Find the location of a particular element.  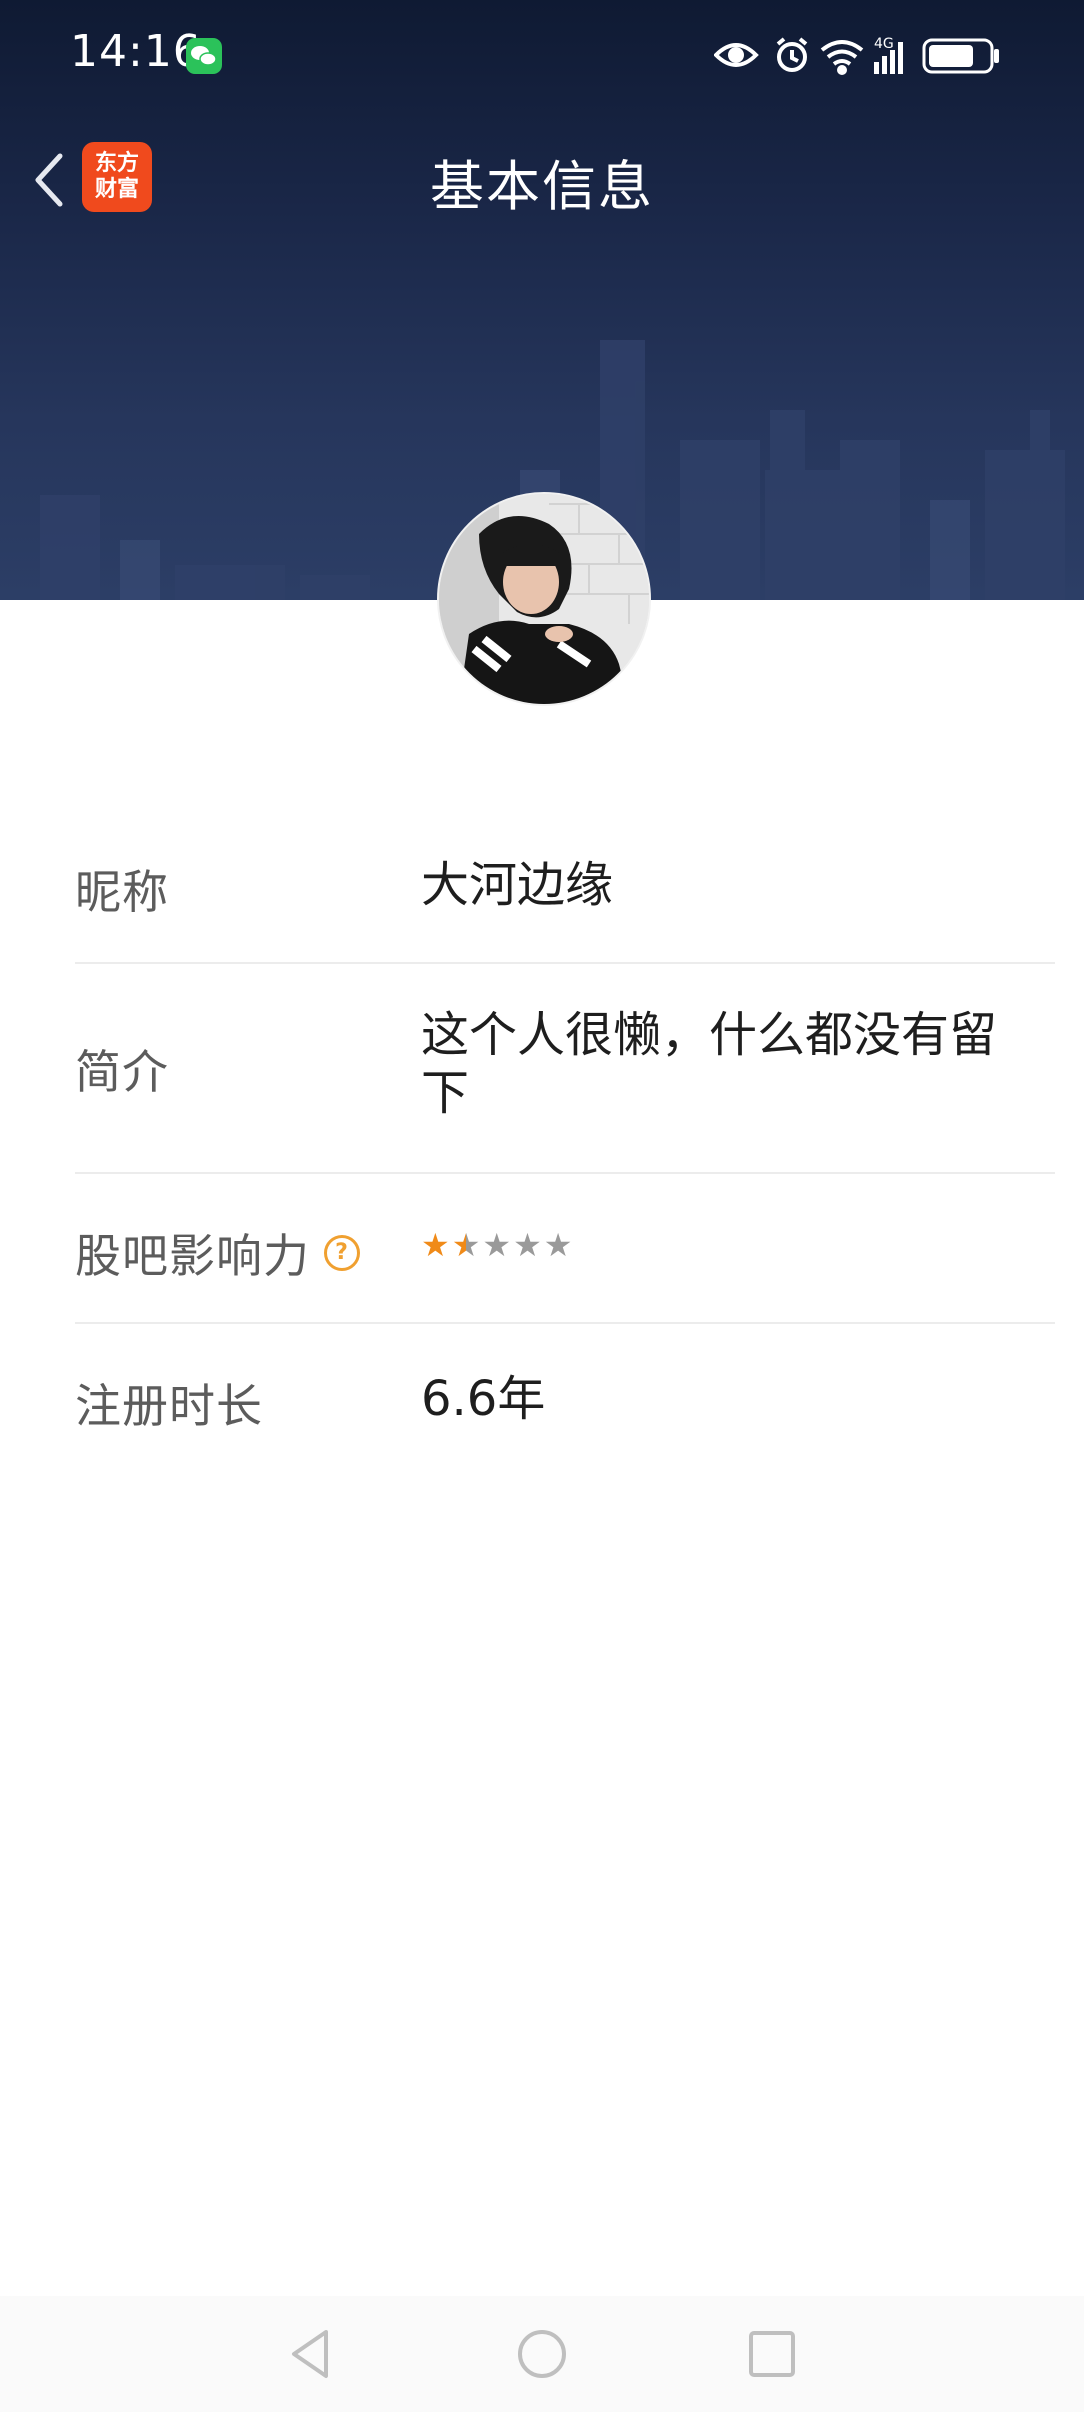

eye-icon is located at coordinates (736, 55).